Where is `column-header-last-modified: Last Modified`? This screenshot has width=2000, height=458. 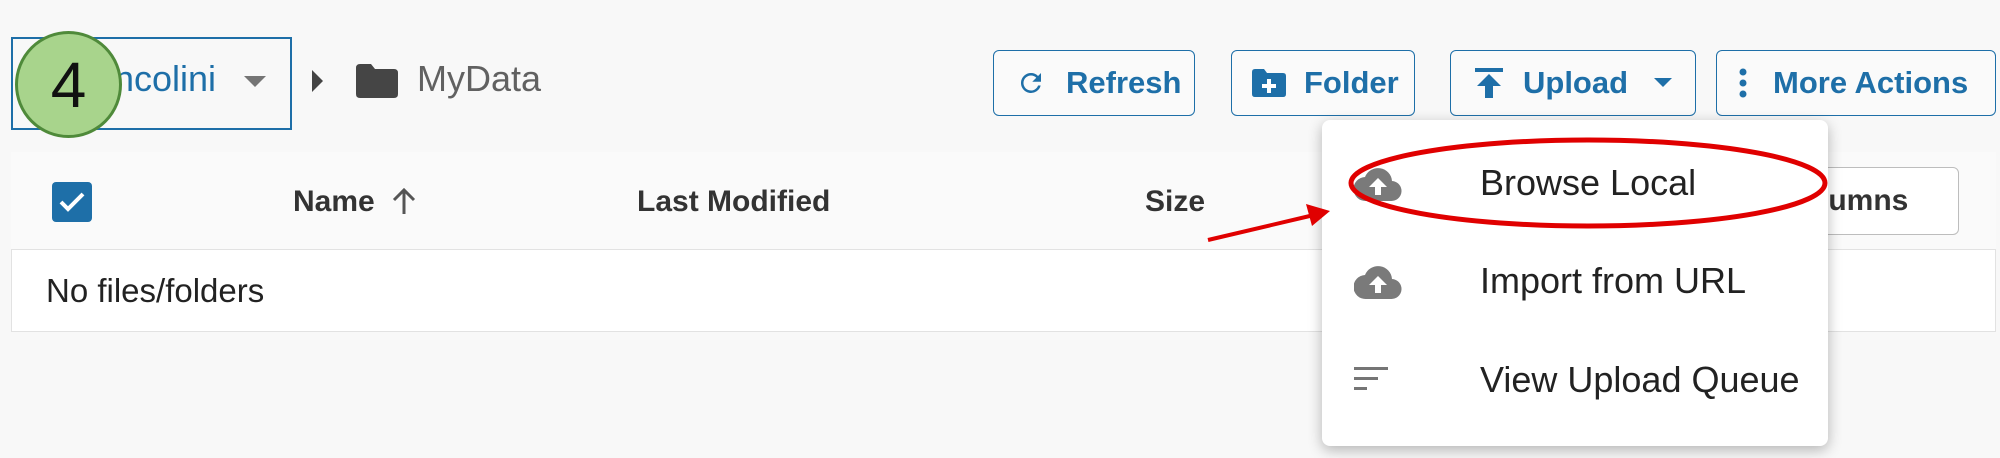 column-header-last-modified: Last Modified is located at coordinates (733, 202).